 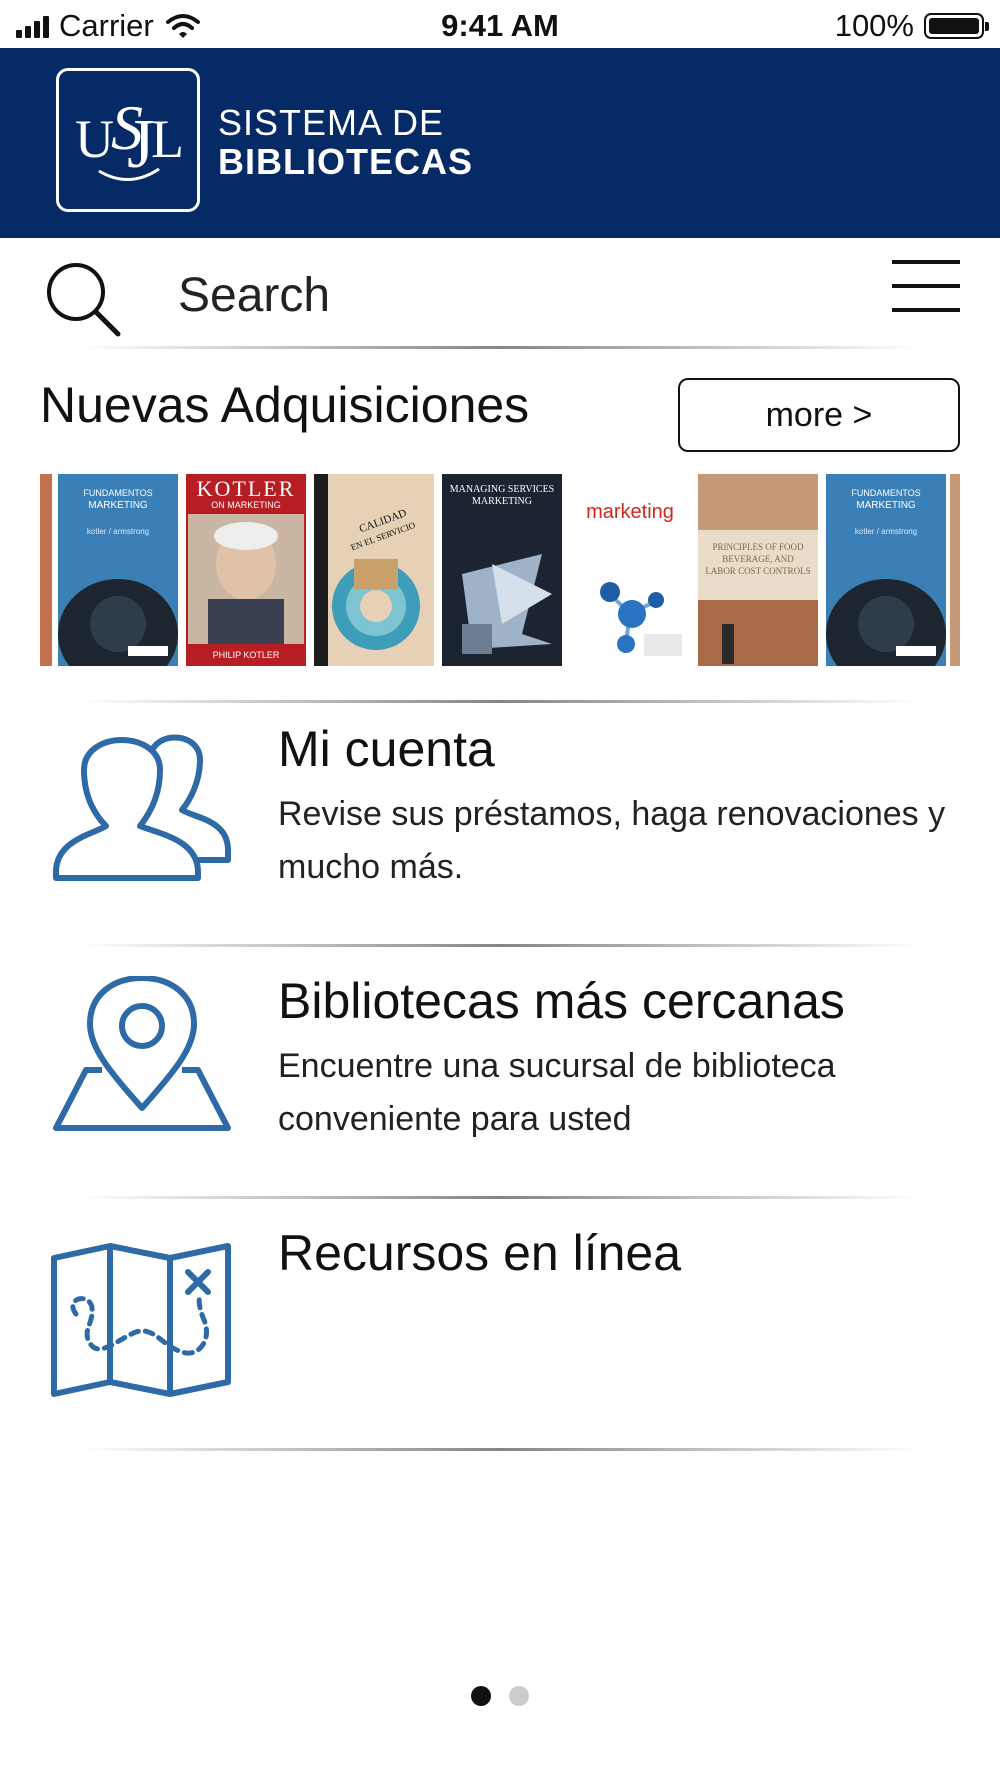 What do you see at coordinates (519, 1696) in the screenshot?
I see `page-dot` at bounding box center [519, 1696].